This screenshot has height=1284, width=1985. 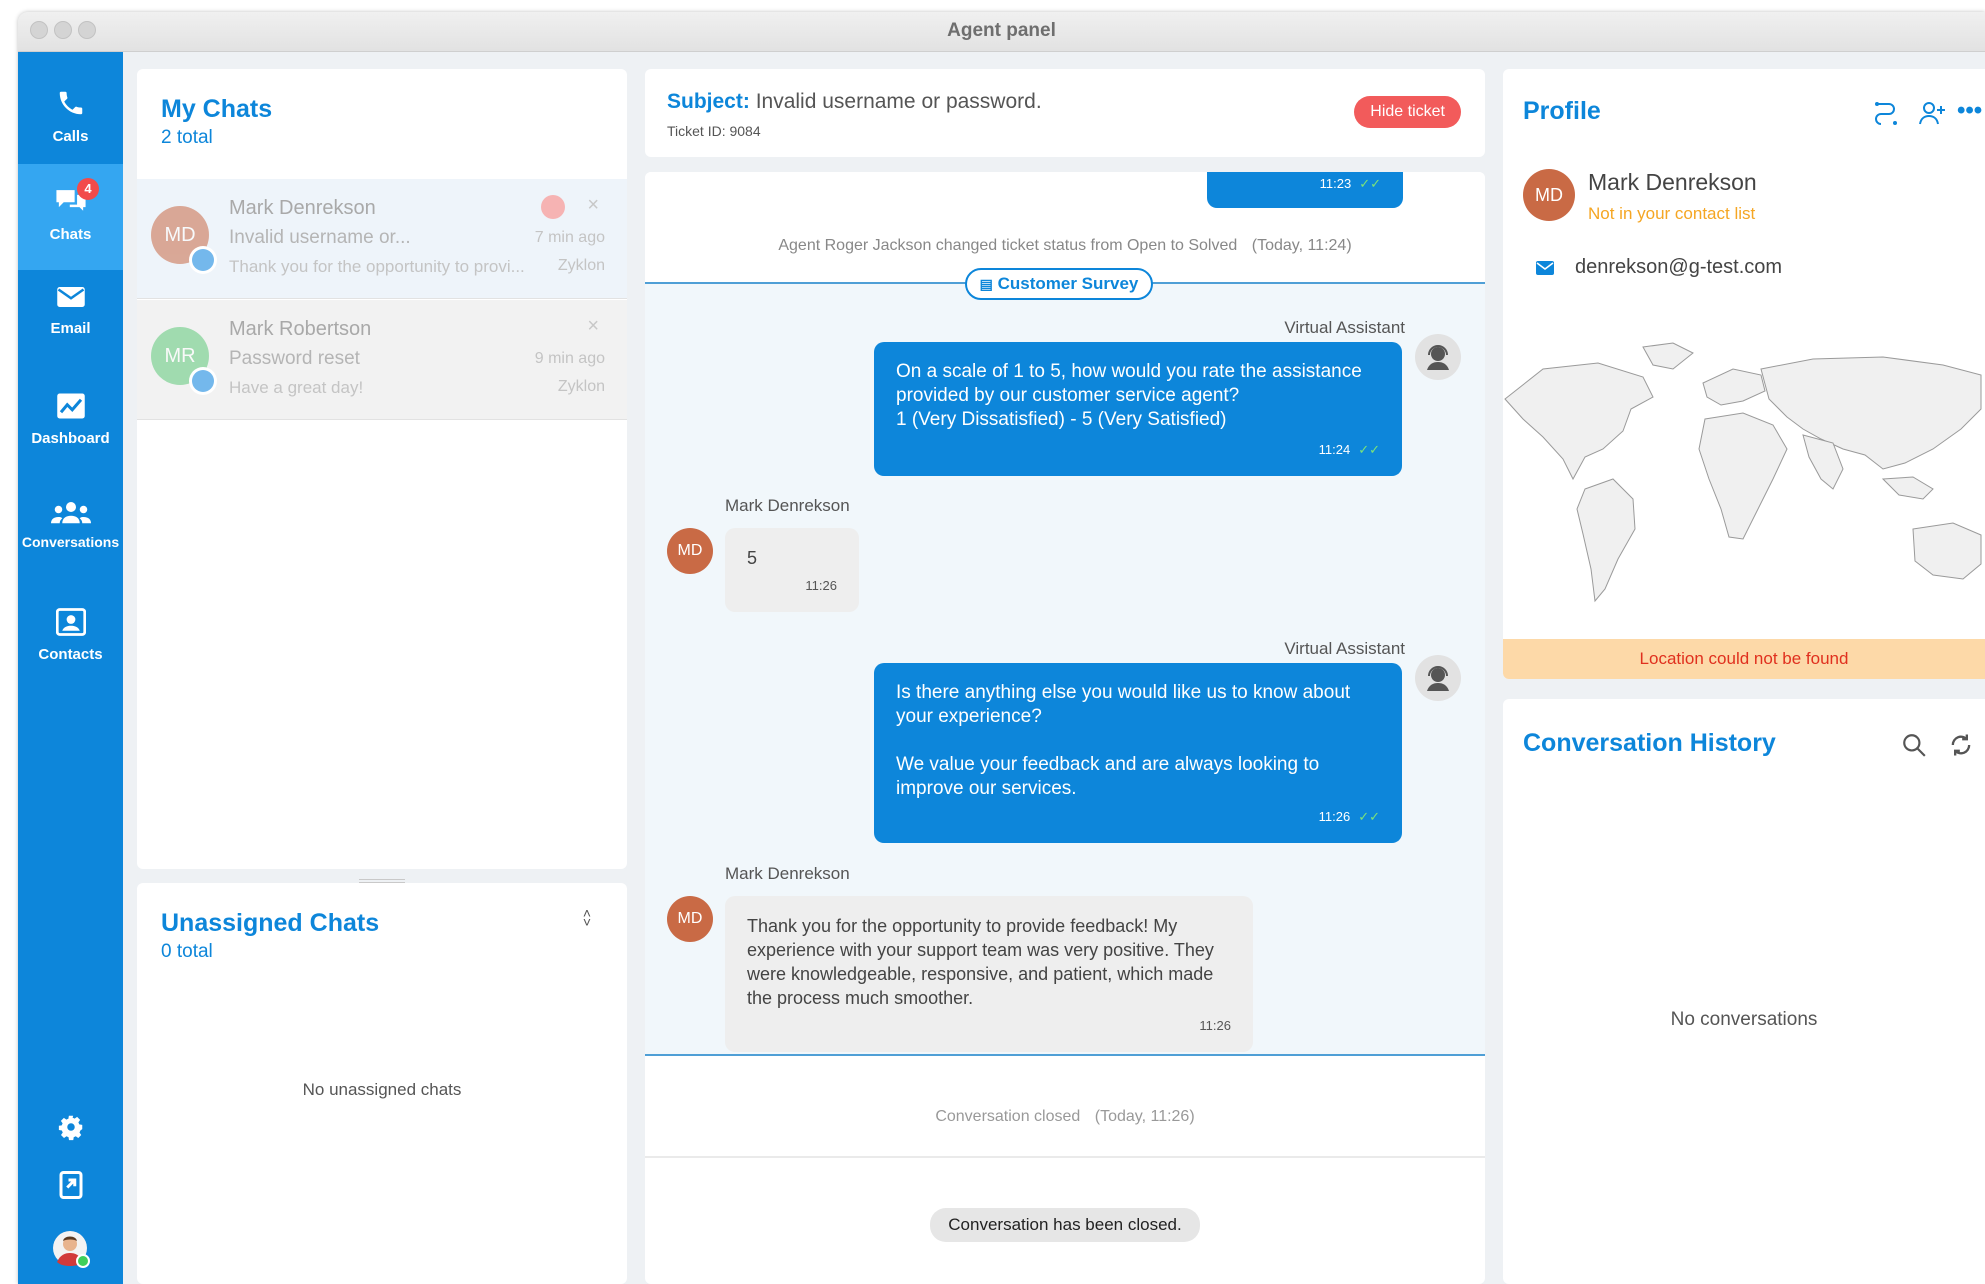 What do you see at coordinates (1649, 743) in the screenshot?
I see `history-title: Conversation History` at bounding box center [1649, 743].